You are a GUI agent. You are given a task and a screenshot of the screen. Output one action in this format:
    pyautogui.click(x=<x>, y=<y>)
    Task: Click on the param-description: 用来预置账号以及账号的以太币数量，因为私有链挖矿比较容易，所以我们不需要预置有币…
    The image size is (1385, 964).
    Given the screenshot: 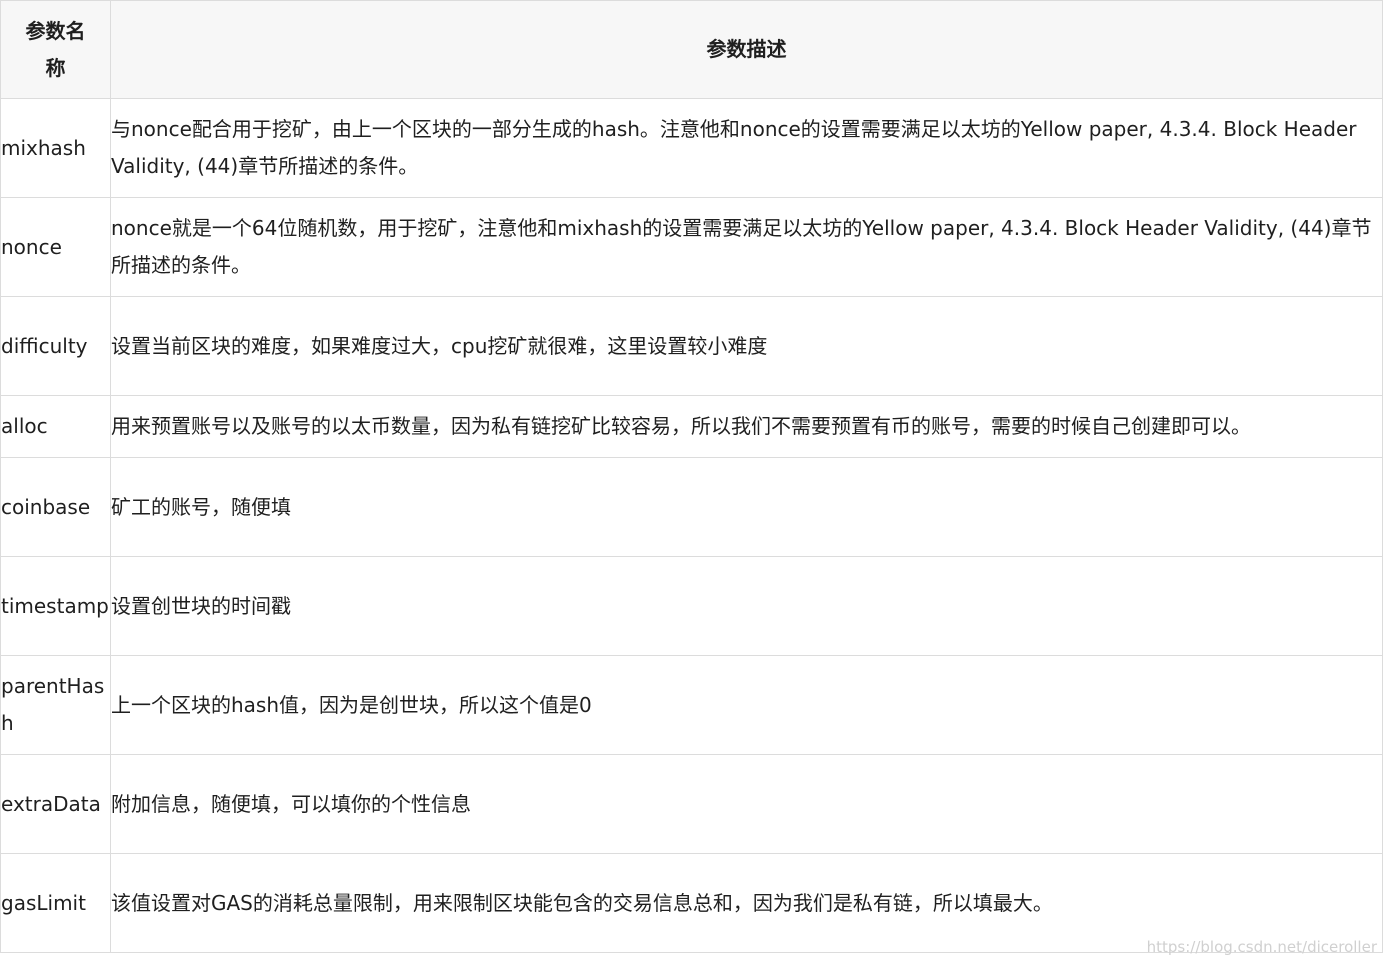 What is the action you would take?
    pyautogui.click(x=746, y=426)
    